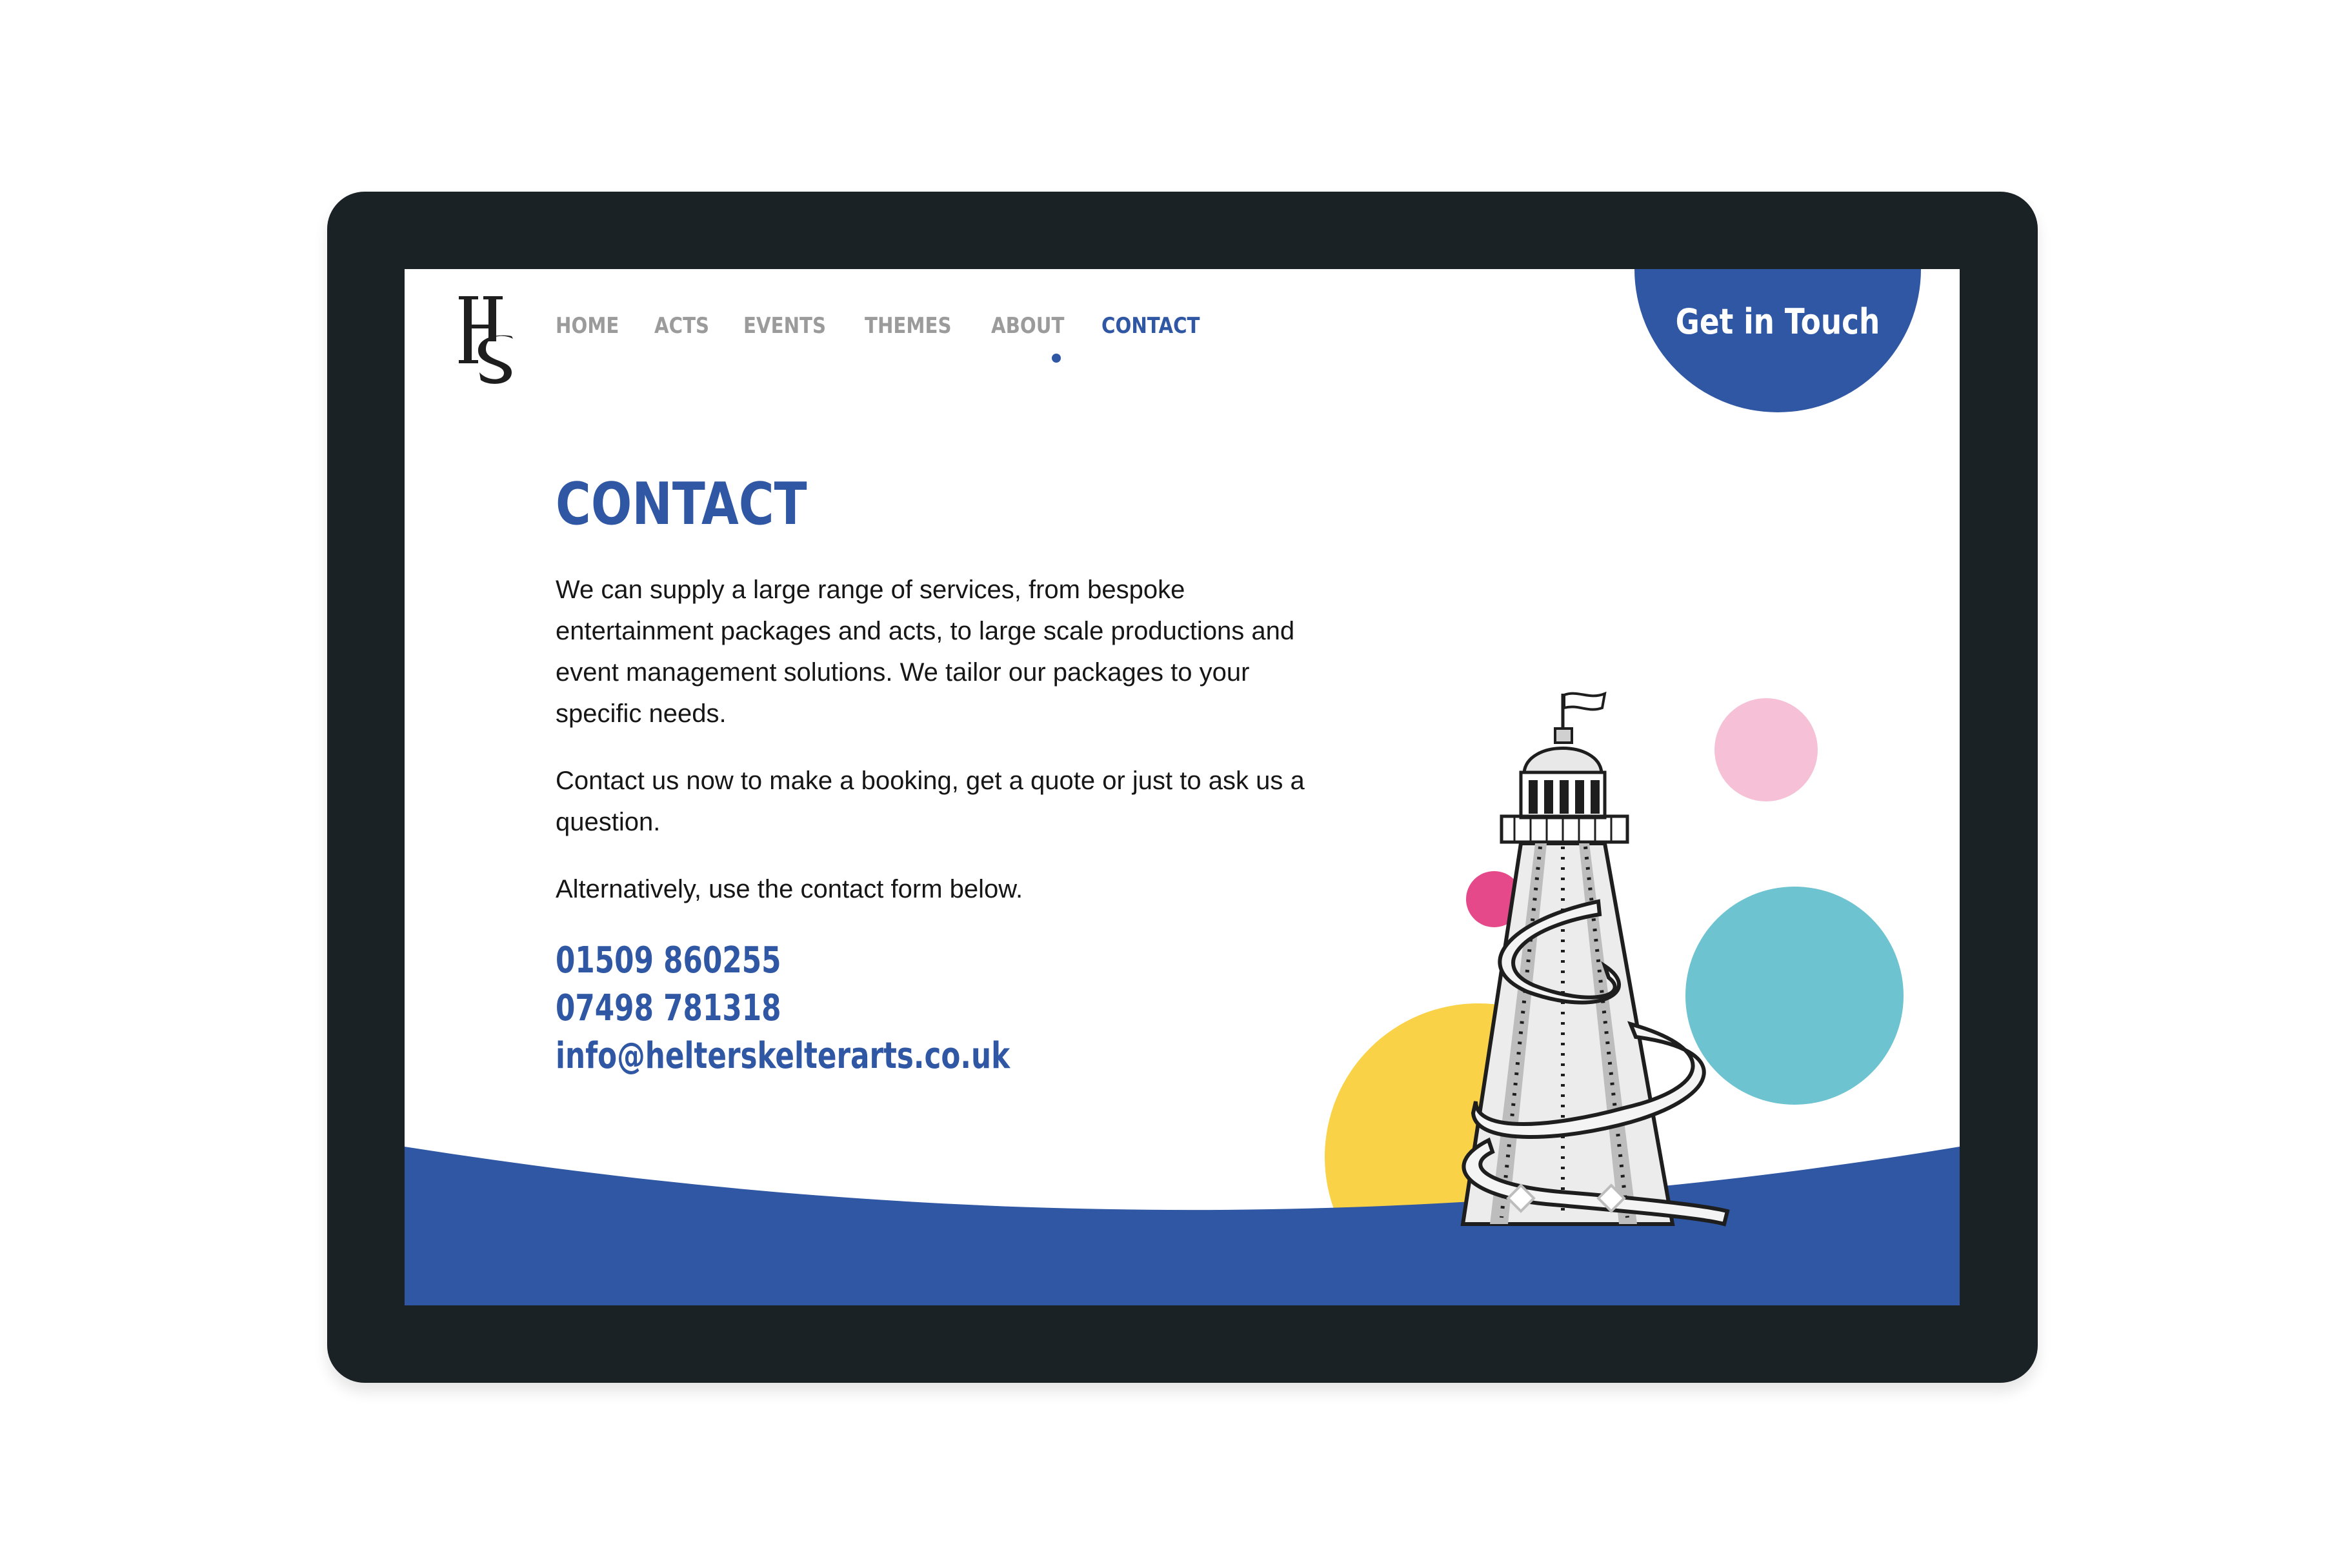 This screenshot has width=2352, height=1568. Describe the element at coordinates (1595, 959) in the screenshot. I see `helter-skelter-tower-illustration` at that location.